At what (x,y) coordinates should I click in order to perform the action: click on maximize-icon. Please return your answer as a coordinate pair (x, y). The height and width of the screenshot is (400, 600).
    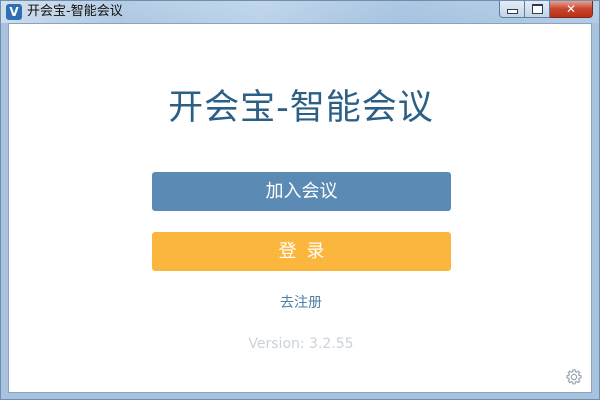
    Looking at the image, I should click on (537, 9).